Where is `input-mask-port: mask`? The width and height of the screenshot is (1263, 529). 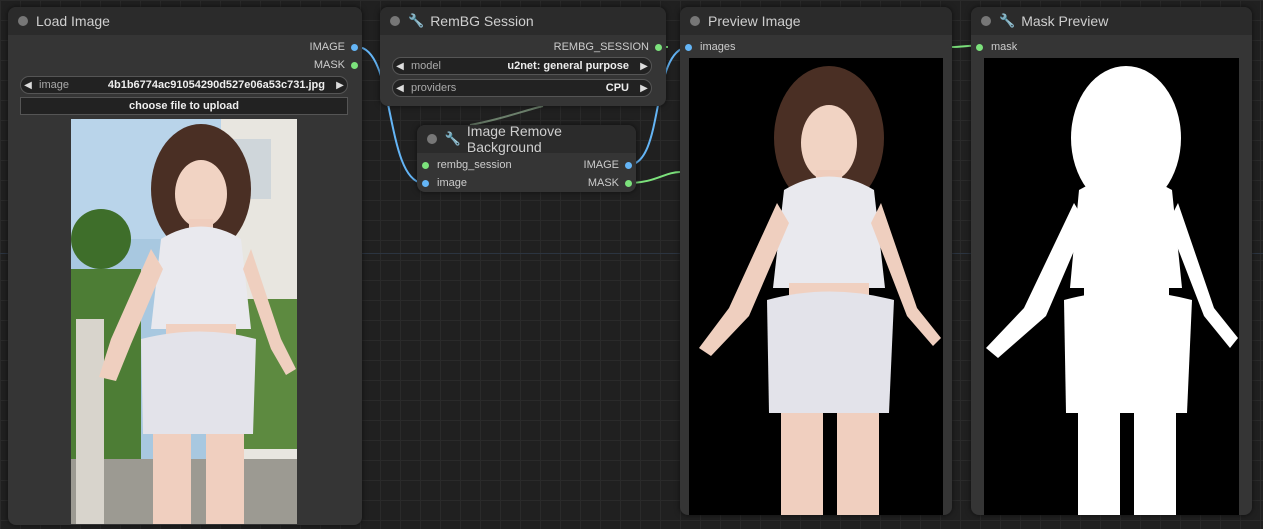
input-mask-port: mask is located at coordinates (1036, 47).